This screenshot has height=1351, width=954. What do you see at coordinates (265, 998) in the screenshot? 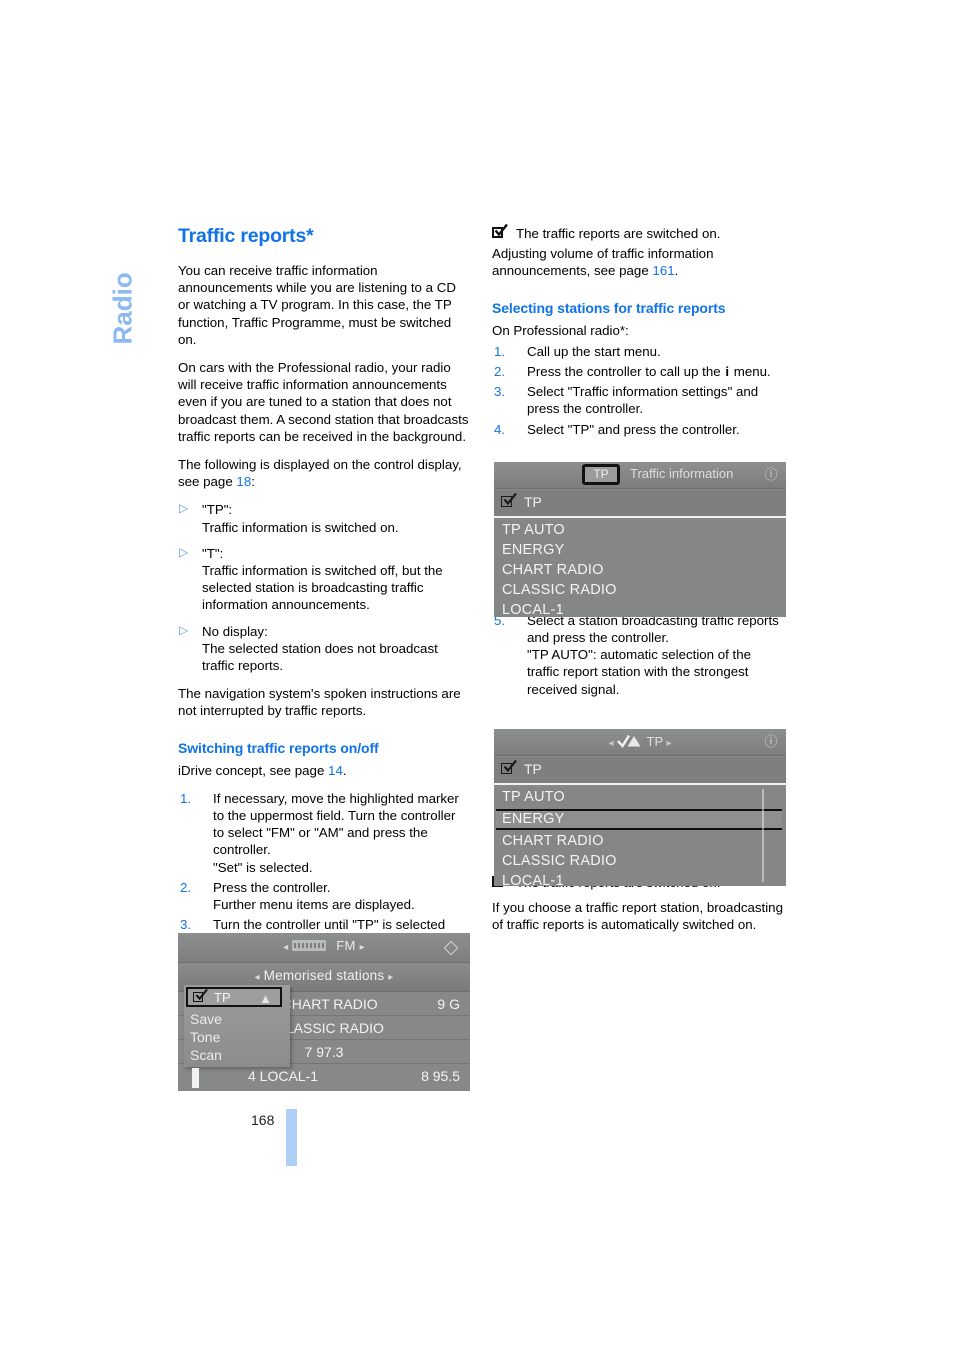
I see `cursor-arrow-icon: ▲` at bounding box center [265, 998].